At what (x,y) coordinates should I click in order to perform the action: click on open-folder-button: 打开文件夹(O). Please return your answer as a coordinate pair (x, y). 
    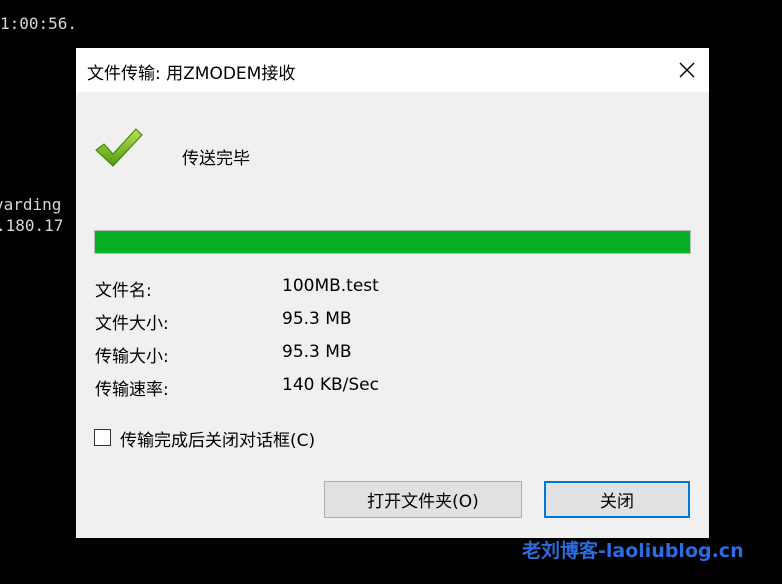
    Looking at the image, I should click on (423, 499).